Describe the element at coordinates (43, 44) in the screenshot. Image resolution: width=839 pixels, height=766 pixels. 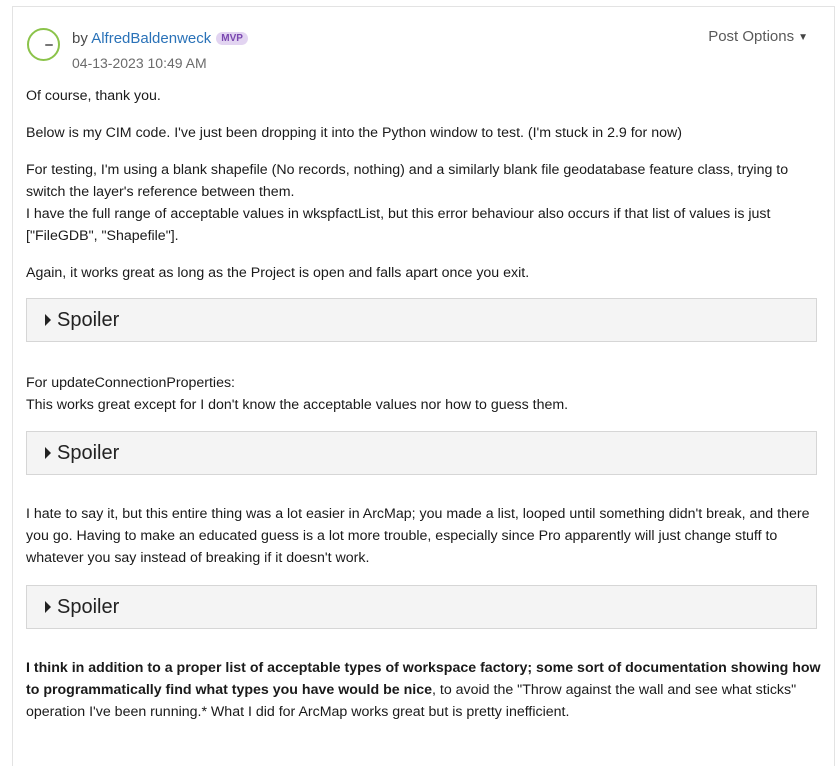
I see `author-avatar` at that location.